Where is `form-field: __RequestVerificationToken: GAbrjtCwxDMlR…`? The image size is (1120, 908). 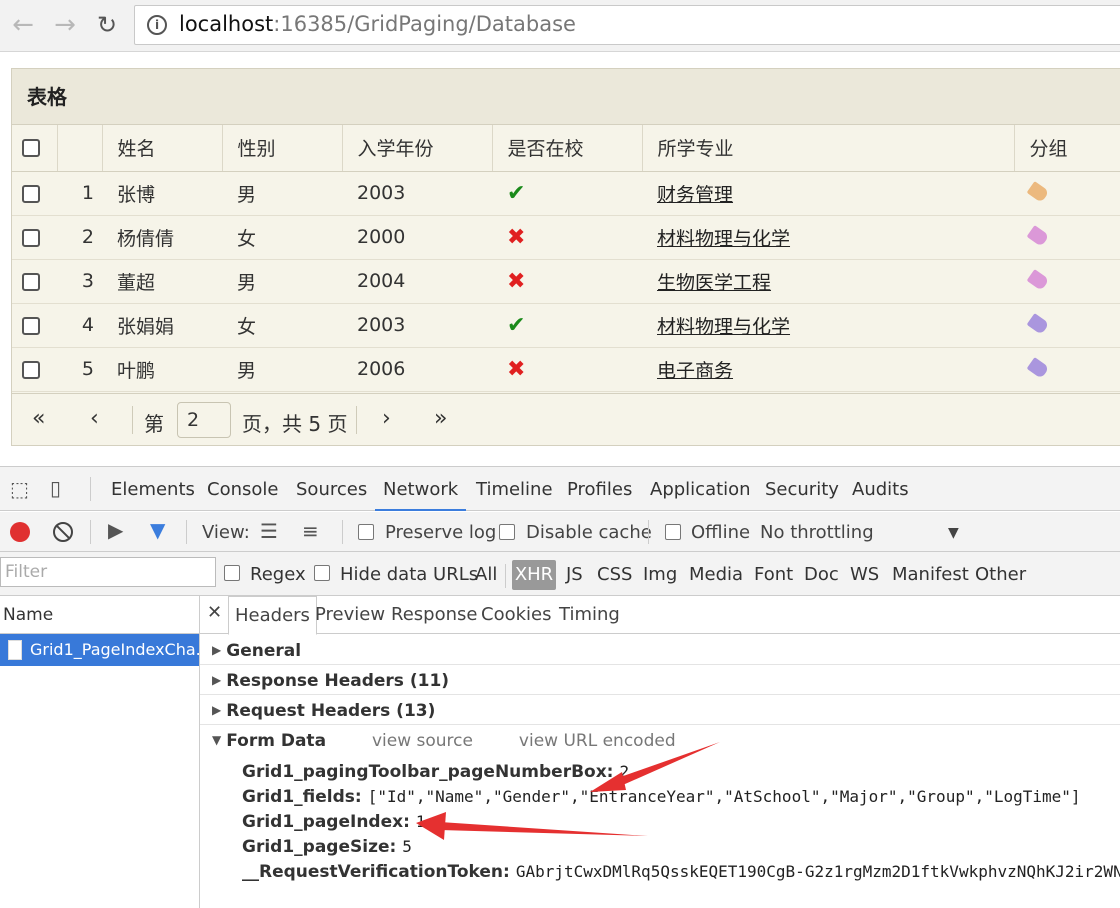 form-field: __RequestVerificationToken: GAbrjtCwxDMlR… is located at coordinates (681, 872).